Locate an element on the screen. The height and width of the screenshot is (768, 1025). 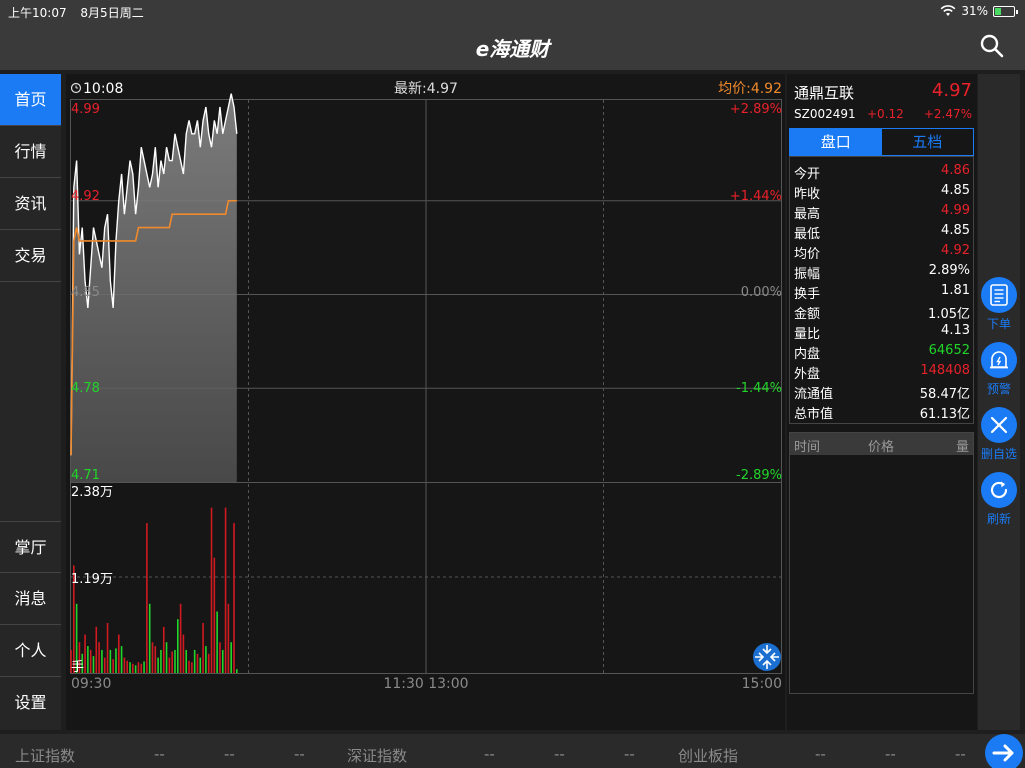
quote-row-label: 最高 is located at coordinates (807, 214).